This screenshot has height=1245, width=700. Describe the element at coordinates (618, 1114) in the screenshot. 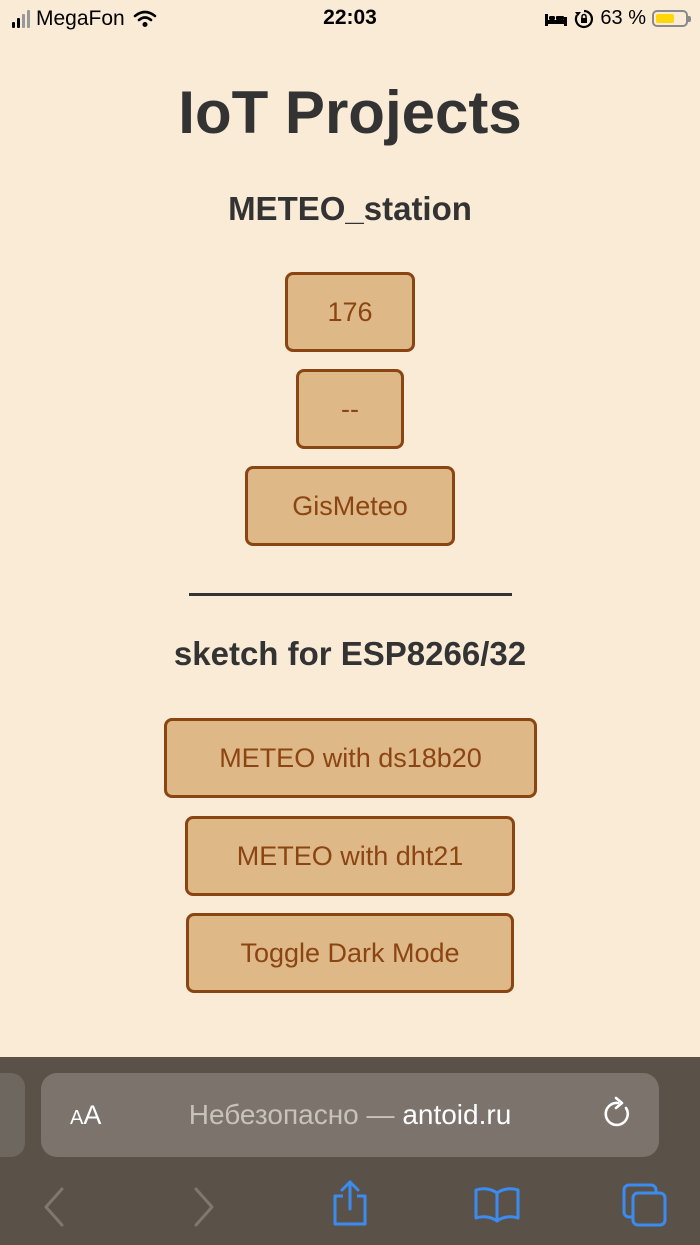

I see `reload-icon` at that location.